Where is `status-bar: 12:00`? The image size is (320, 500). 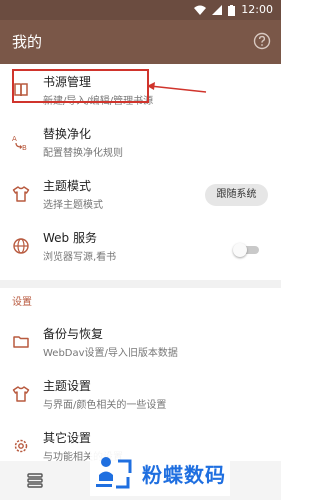 status-bar: 12:00 is located at coordinates (140, 10).